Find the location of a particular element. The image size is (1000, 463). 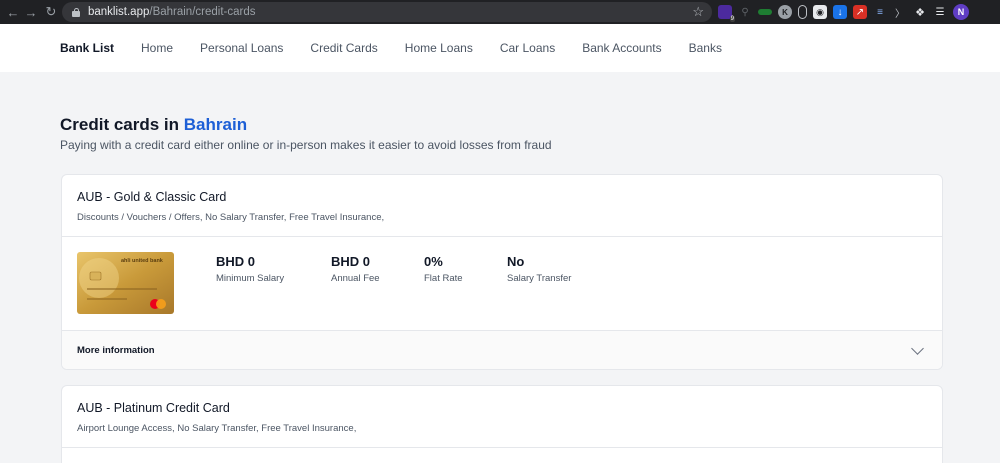

nav-personal-loans: Personal Loans is located at coordinates (241, 48).